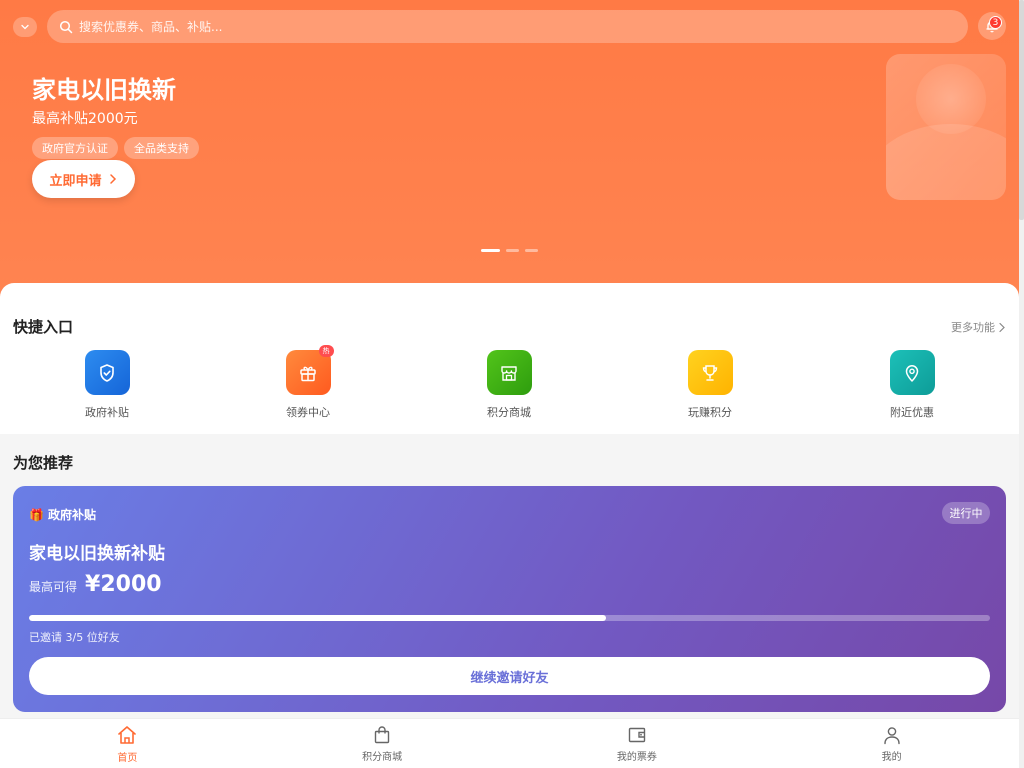 Image resolution: width=1024 pixels, height=768 pixels. What do you see at coordinates (308, 412) in the screenshot?
I see `quick-item-label: 领券中心` at bounding box center [308, 412].